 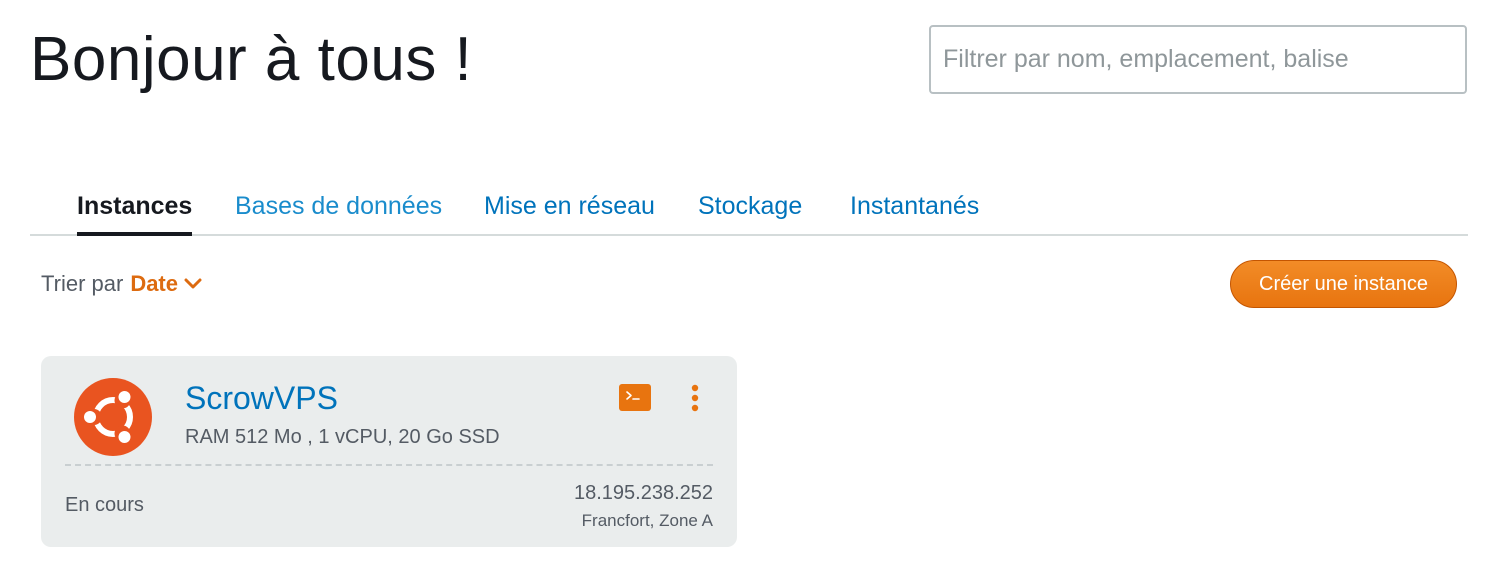 I want to click on instance-specs: RAM 512 Mo , 1 vCPU, 20 Go SSD, so click(x=342, y=437).